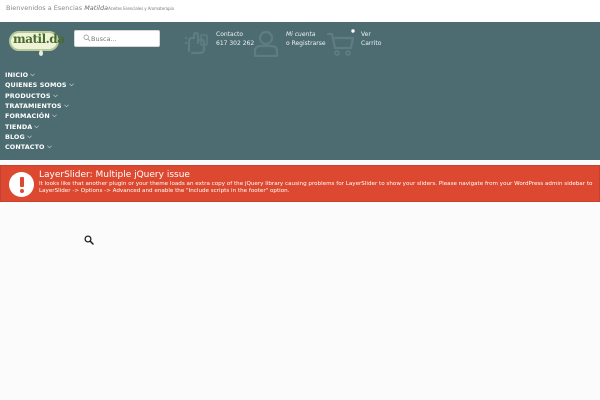 The height and width of the screenshot is (400, 600). I want to click on cart-icon, so click(341, 42).